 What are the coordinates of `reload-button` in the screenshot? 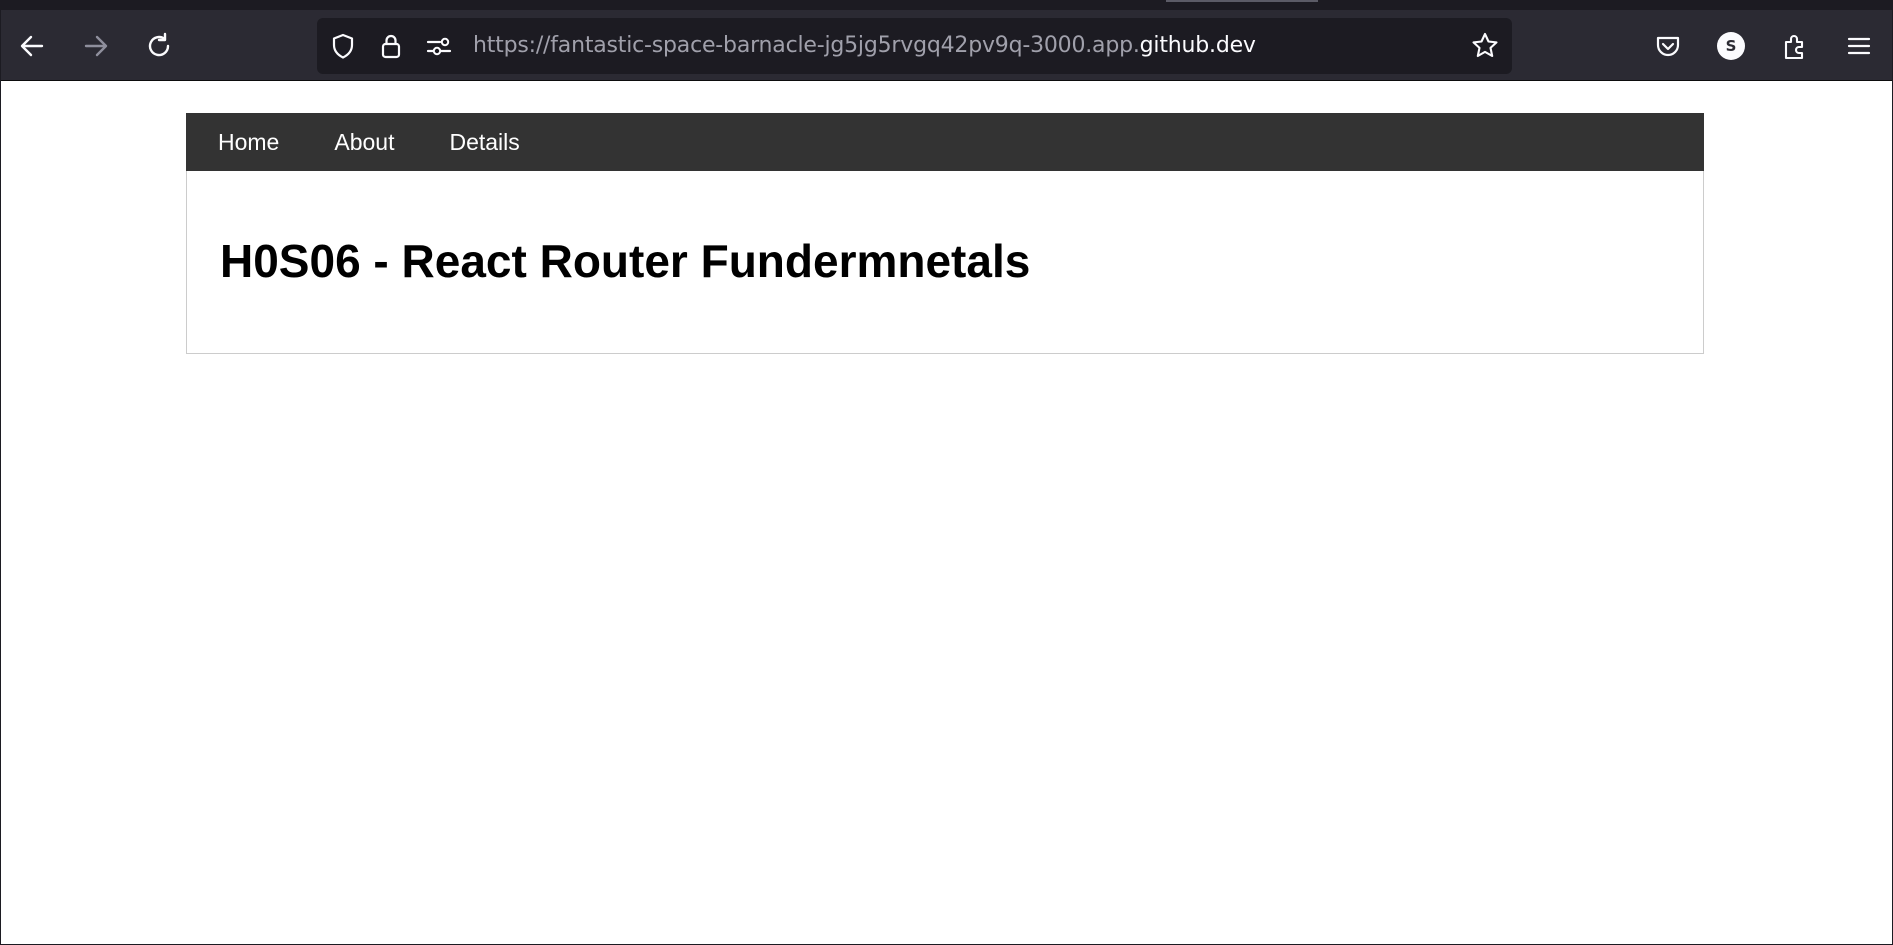 It's located at (159, 46).